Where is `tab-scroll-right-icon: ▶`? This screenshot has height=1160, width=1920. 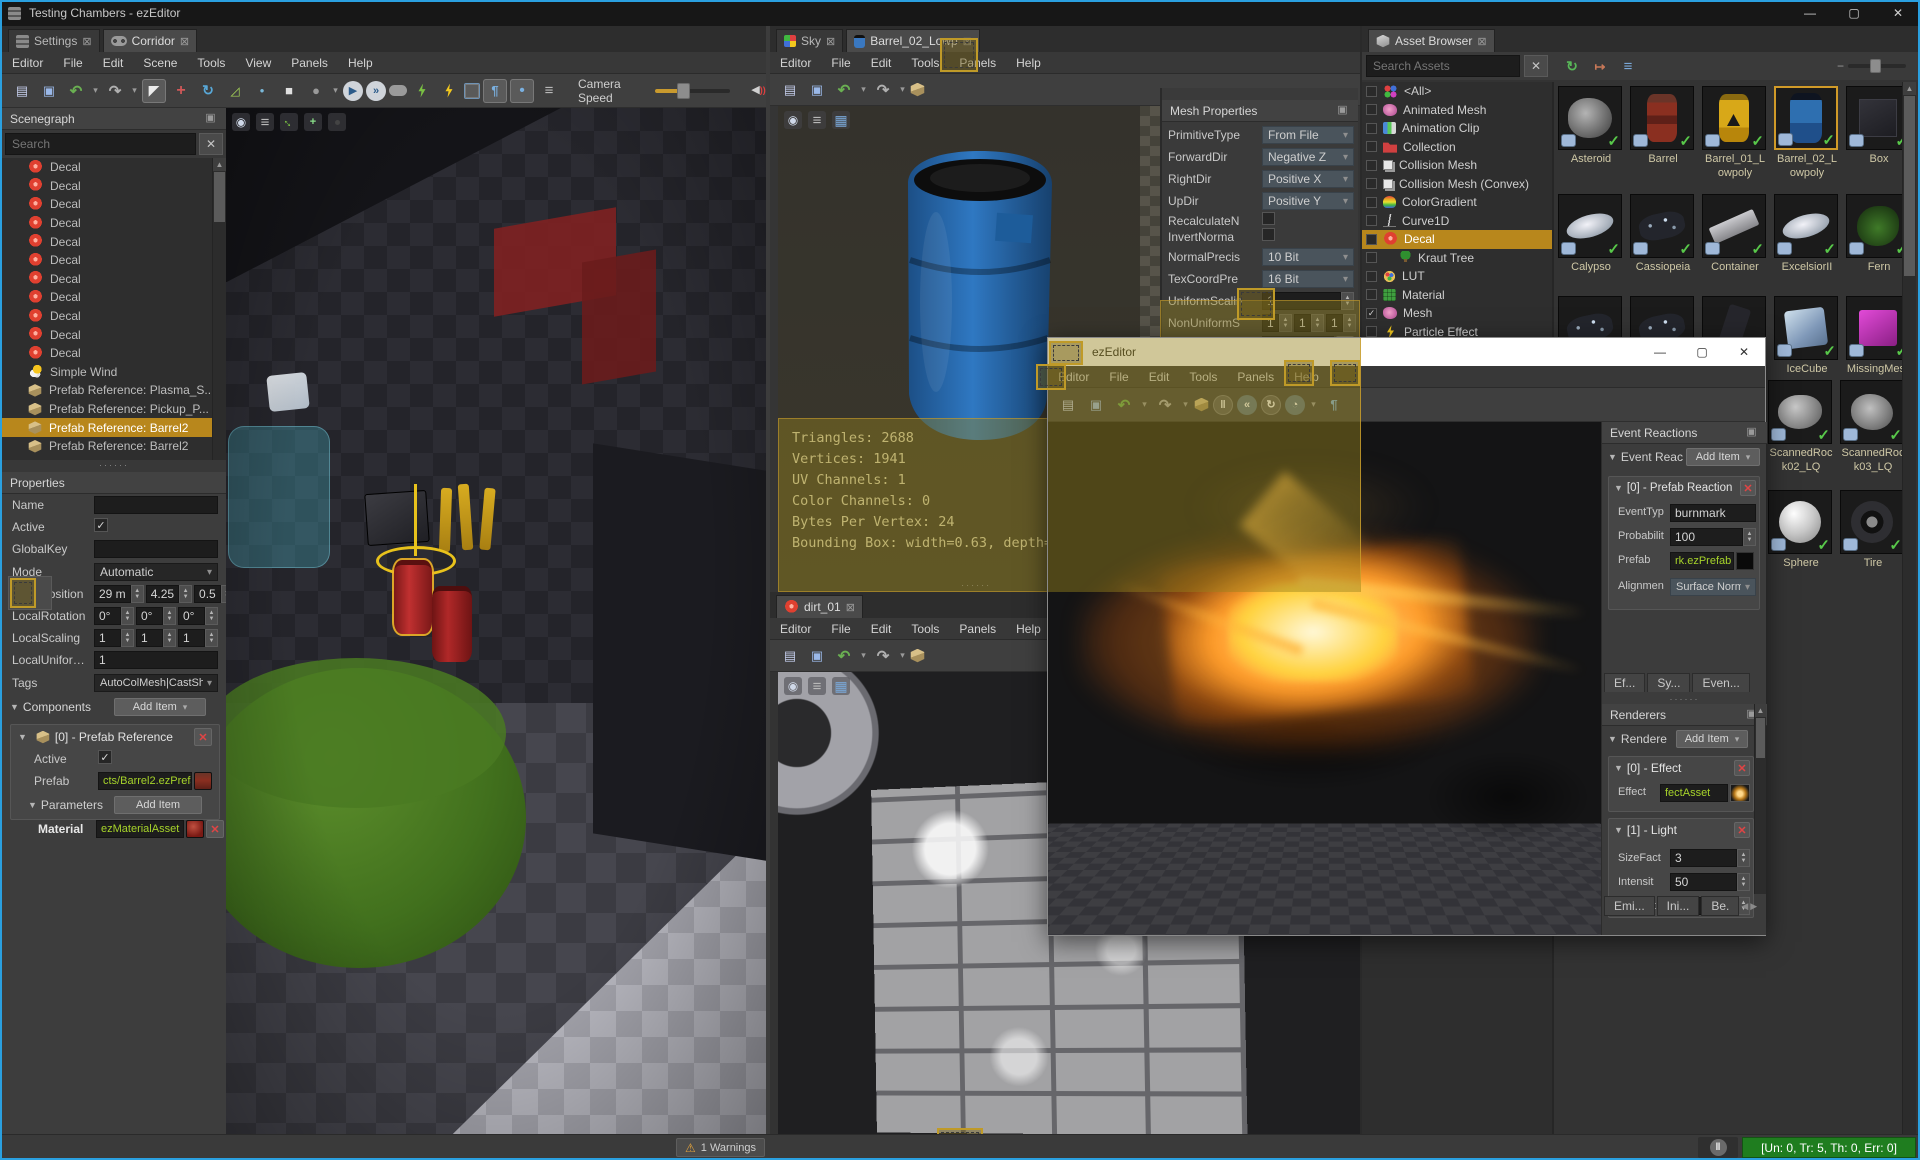 tab-scroll-right-icon: ▶ is located at coordinates (1753, 906).